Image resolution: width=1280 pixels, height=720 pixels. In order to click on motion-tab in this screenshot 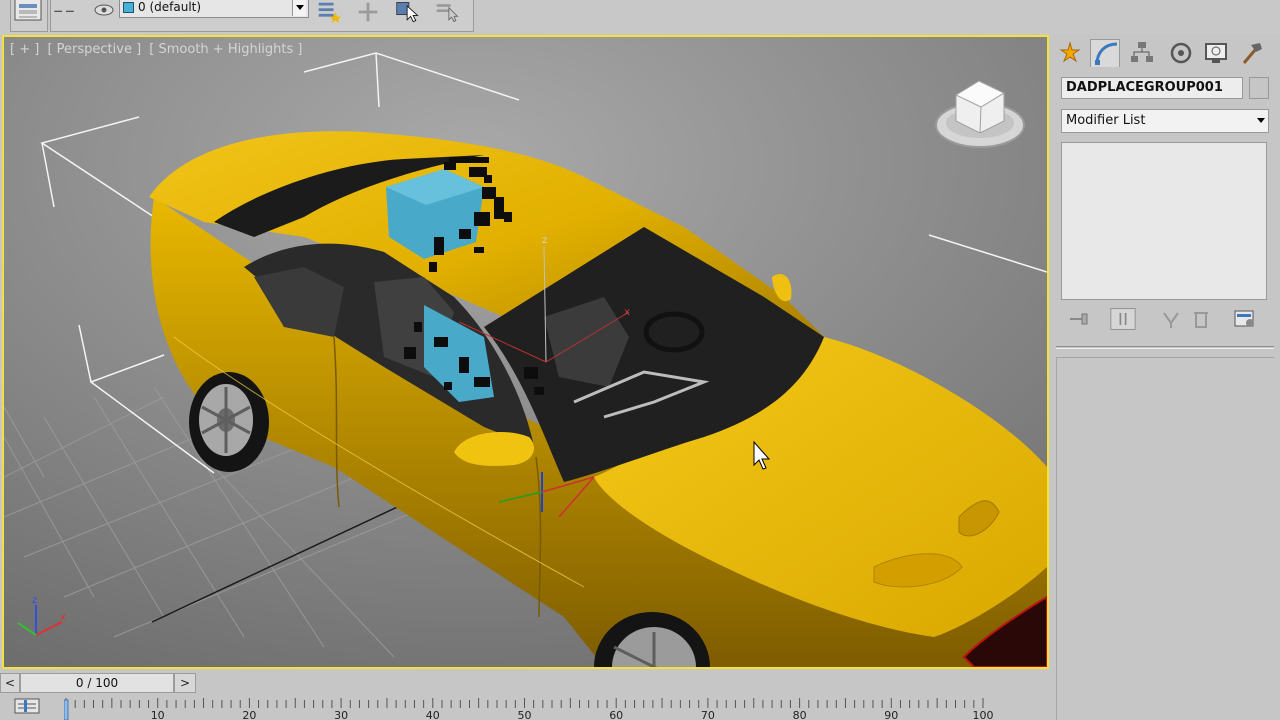, I will do `click(1181, 53)`.